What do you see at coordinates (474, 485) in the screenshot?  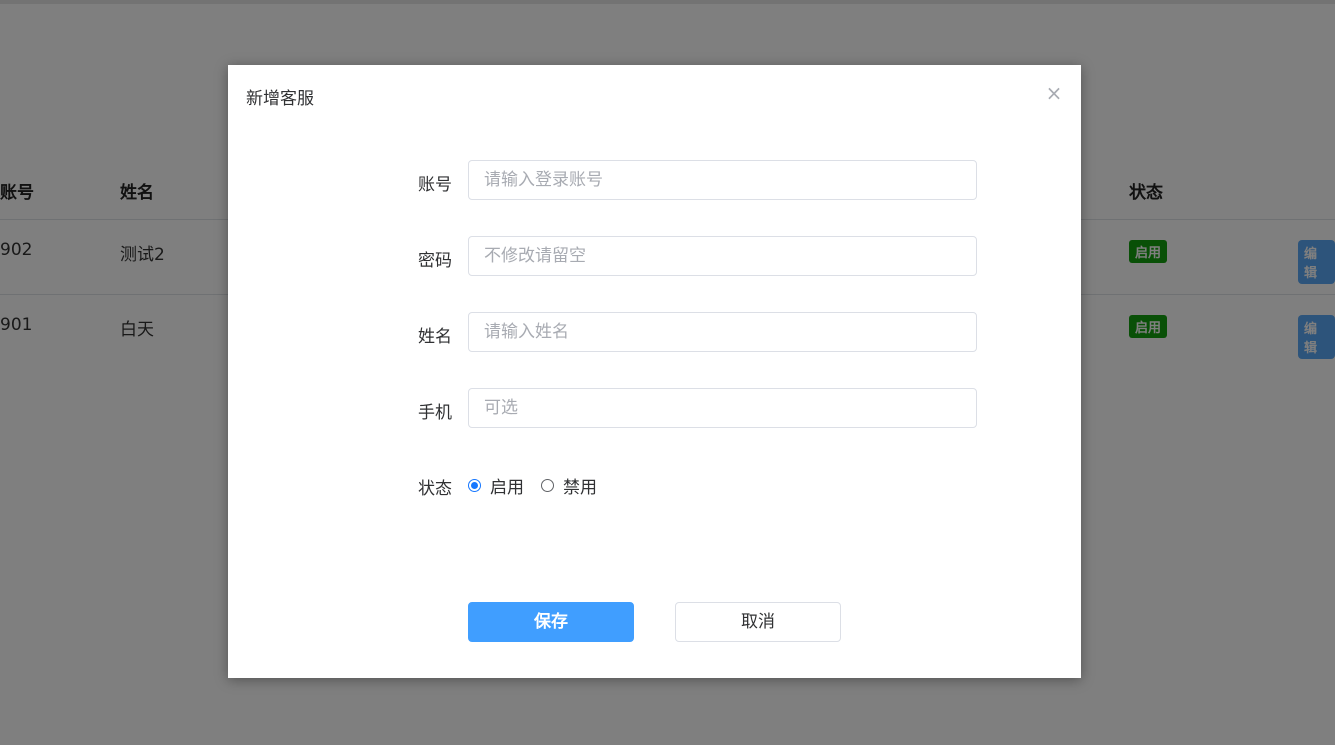 I see `radio-checked-icon` at bounding box center [474, 485].